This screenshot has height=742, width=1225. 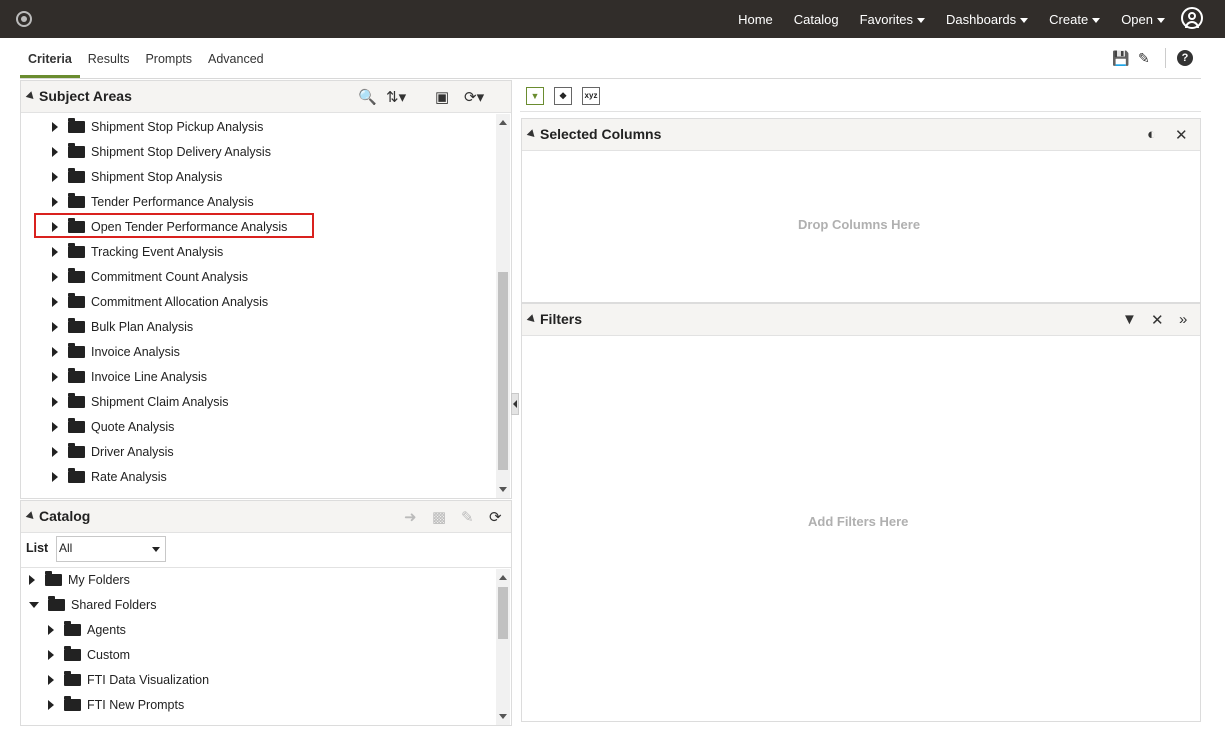 What do you see at coordinates (116, 704) in the screenshot?
I see `catalog-folder-item: FTI New Prompts` at bounding box center [116, 704].